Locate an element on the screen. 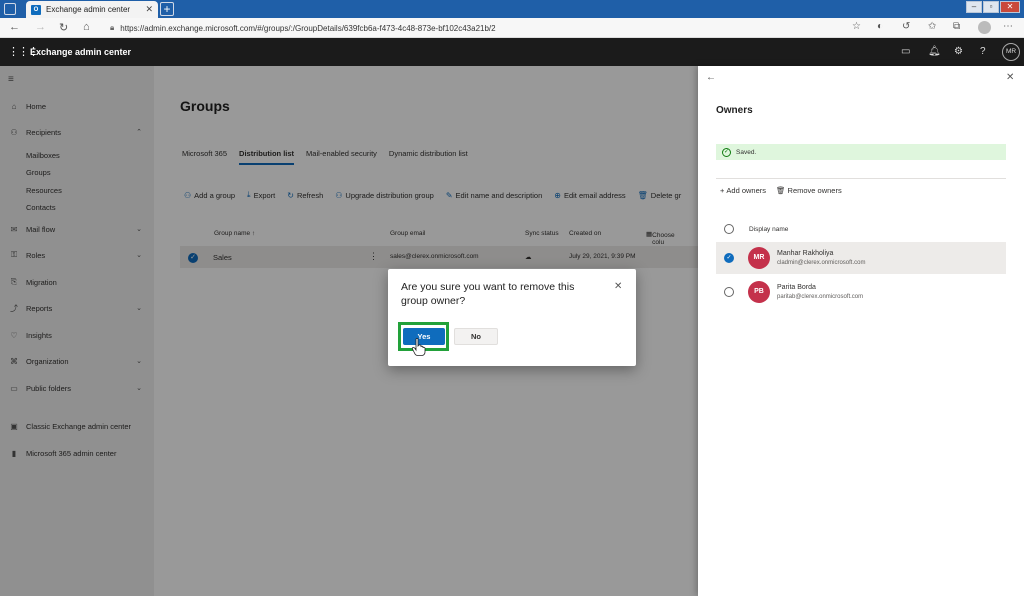 Image resolution: width=1024 pixels, height=596 pixels. browser-tab-bar: O Exchange admin center ✕ + – ▫ ✕ is located at coordinates (512, 9).